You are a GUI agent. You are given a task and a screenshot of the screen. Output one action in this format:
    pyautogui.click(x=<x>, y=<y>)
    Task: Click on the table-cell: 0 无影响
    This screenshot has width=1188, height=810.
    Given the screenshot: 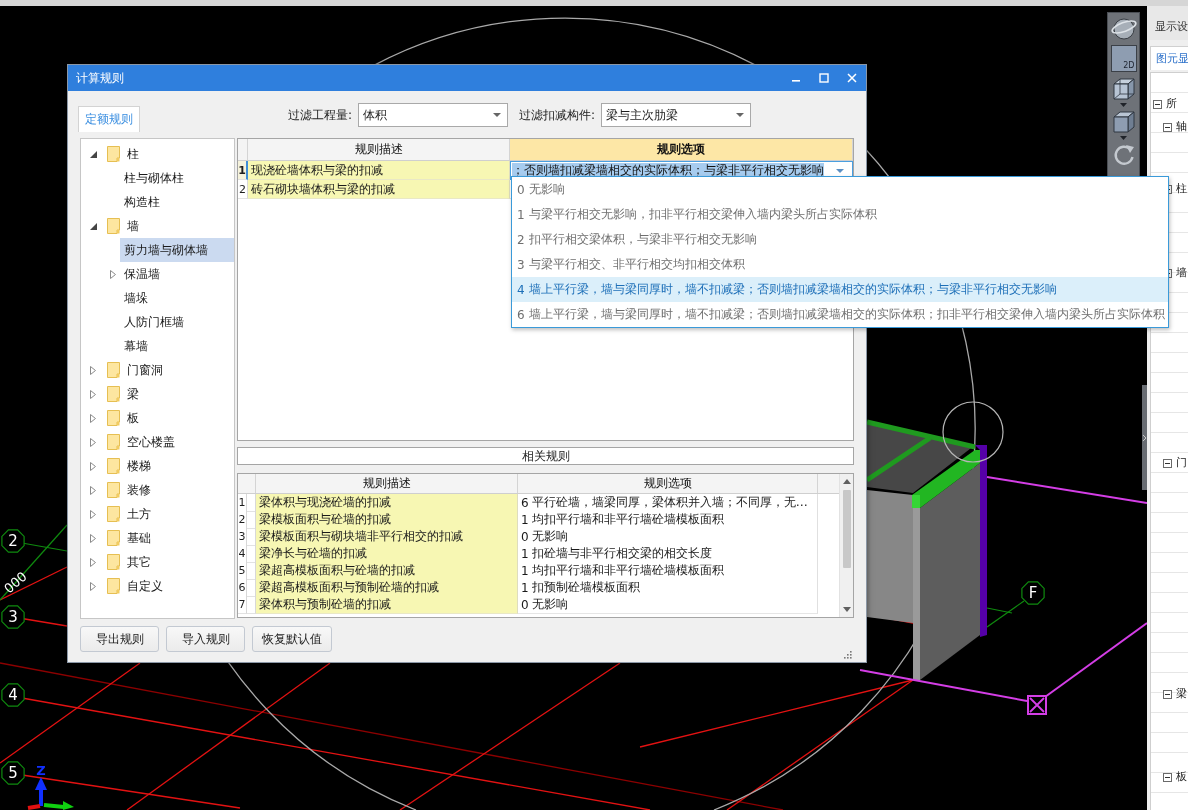 What is the action you would take?
    pyautogui.click(x=668, y=605)
    